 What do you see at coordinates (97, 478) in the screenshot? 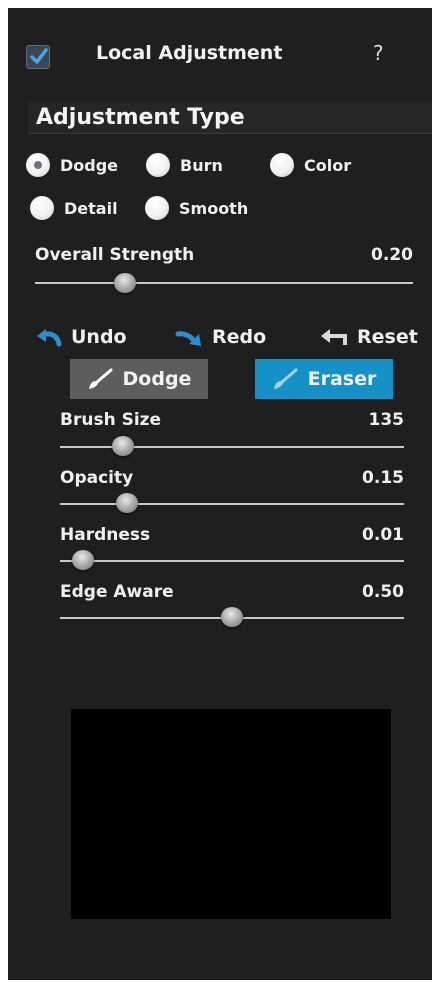
I see `opacity-label: Opacity` at bounding box center [97, 478].